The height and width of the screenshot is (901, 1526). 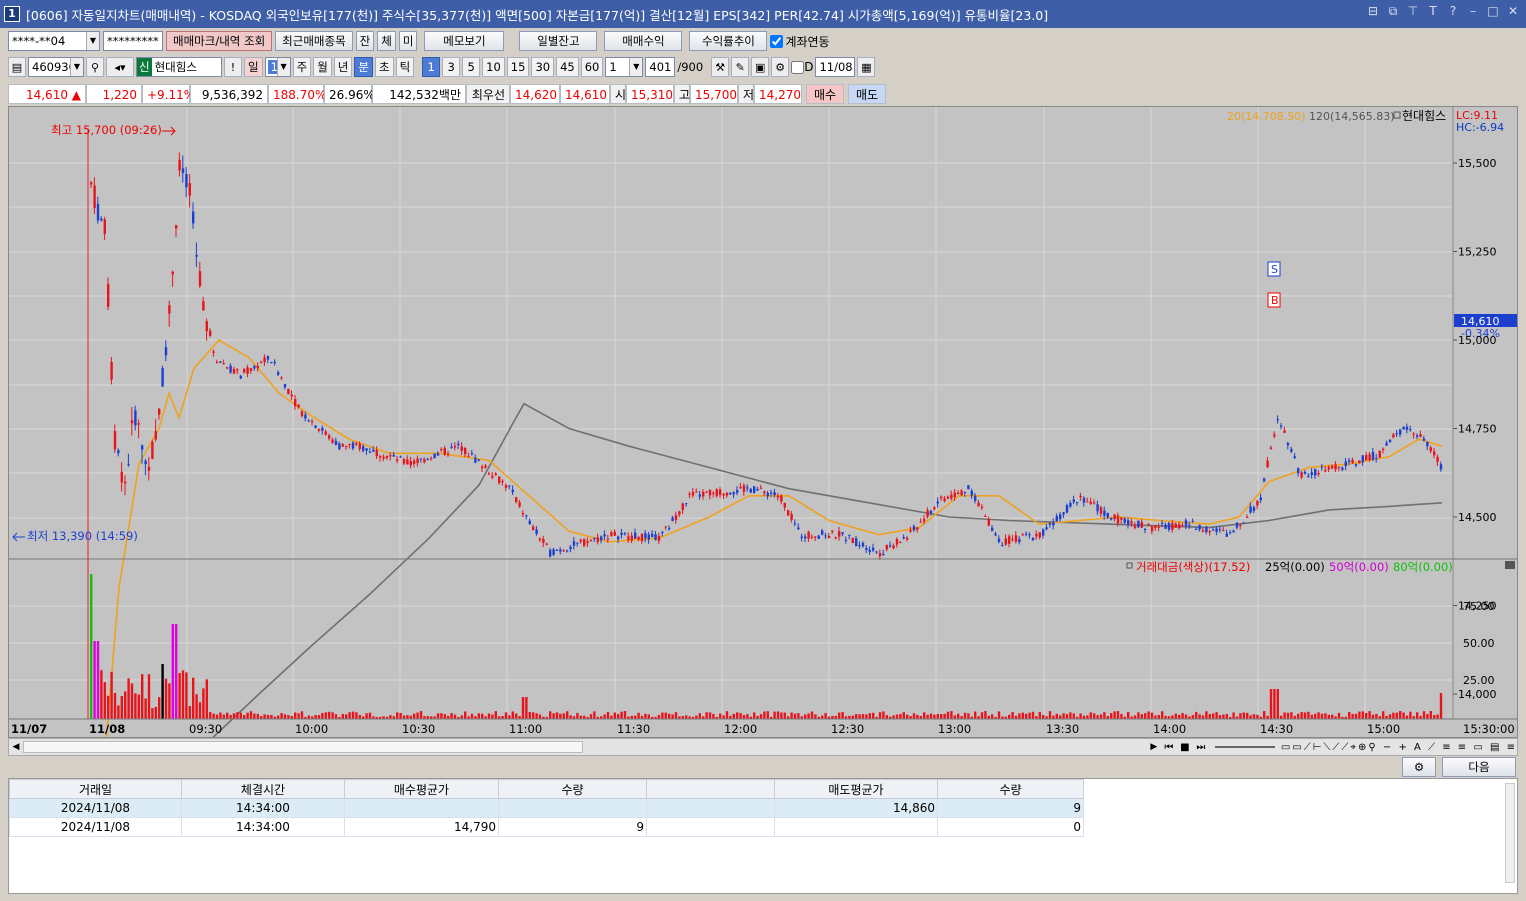 I want to click on period-day: 일, so click(x=253, y=67).